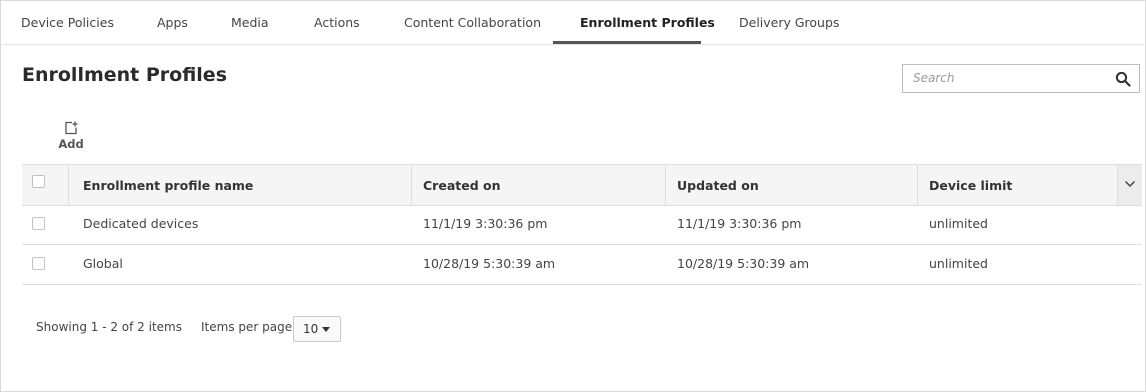 The height and width of the screenshot is (392, 1146). What do you see at coordinates (71, 128) in the screenshot?
I see `add-icon` at bounding box center [71, 128].